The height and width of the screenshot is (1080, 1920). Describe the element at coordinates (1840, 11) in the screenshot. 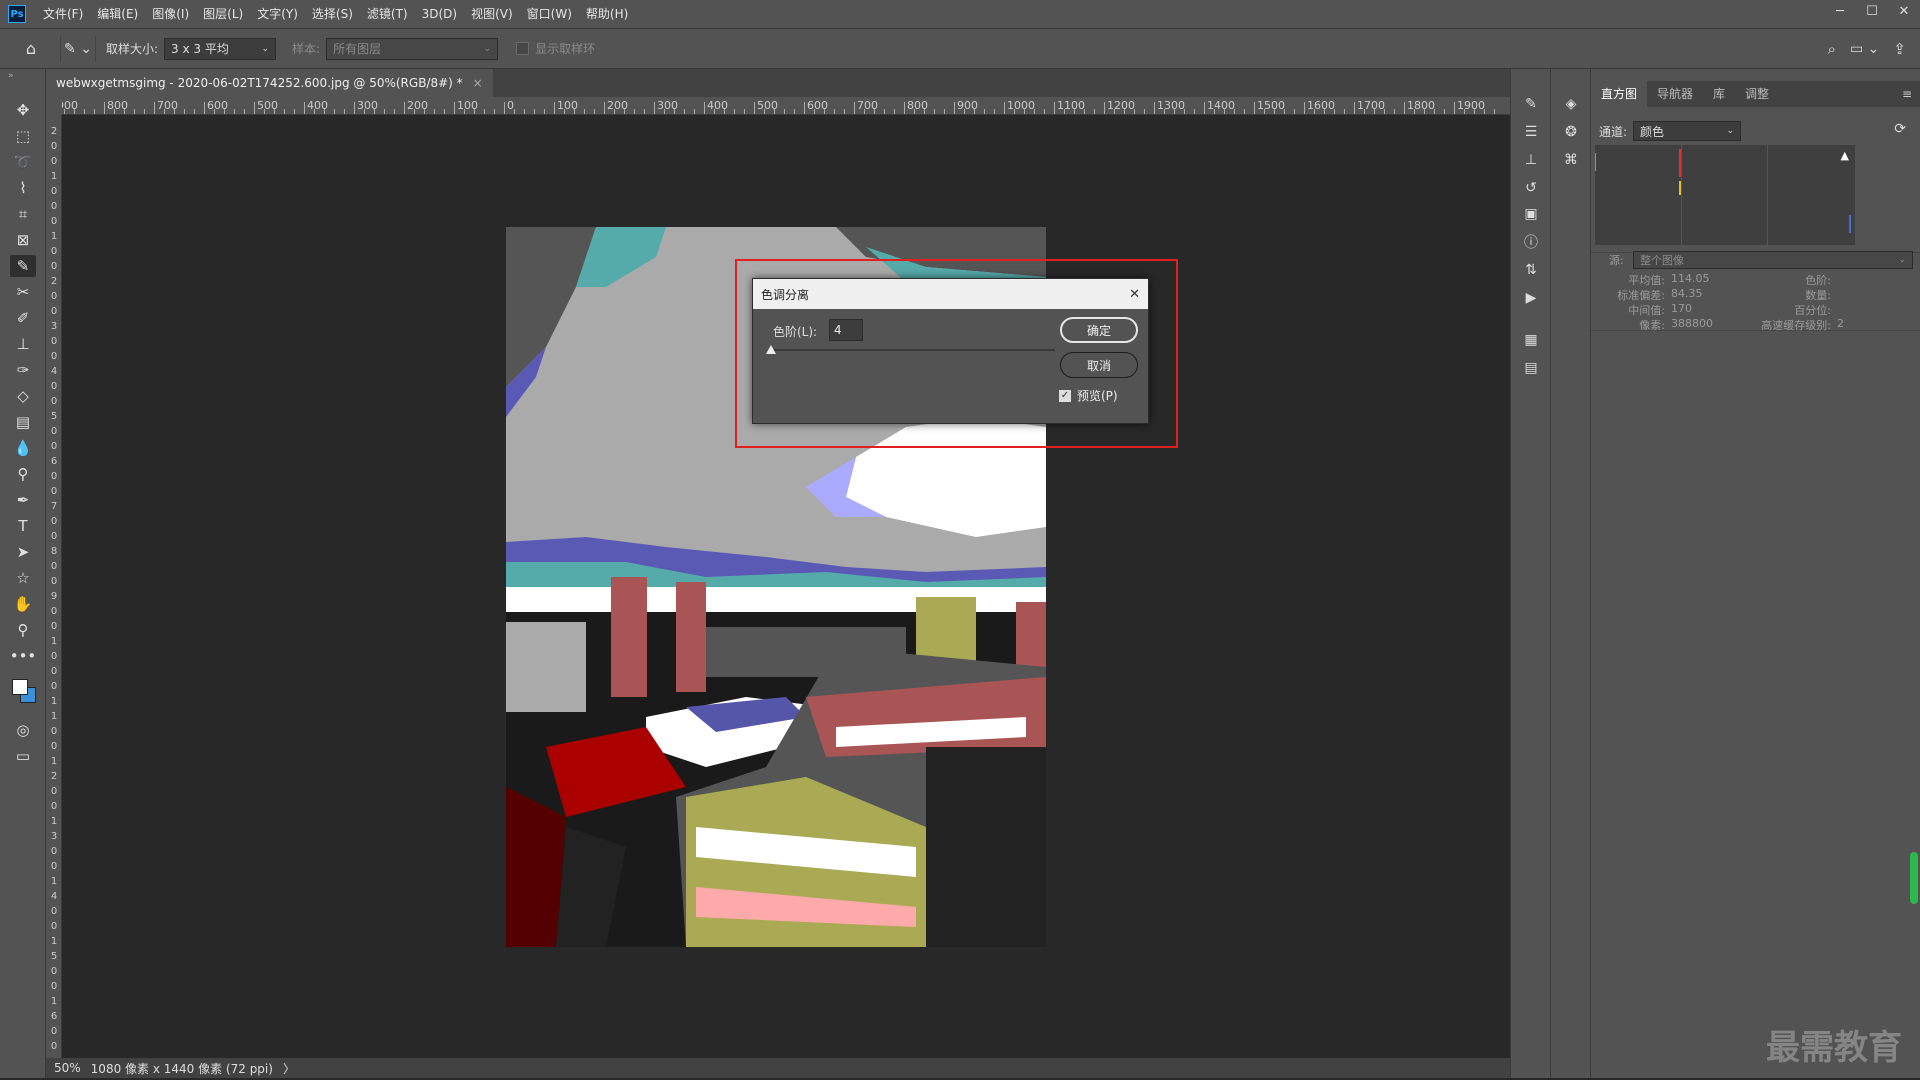

I see `minimize-icon: ─` at that location.